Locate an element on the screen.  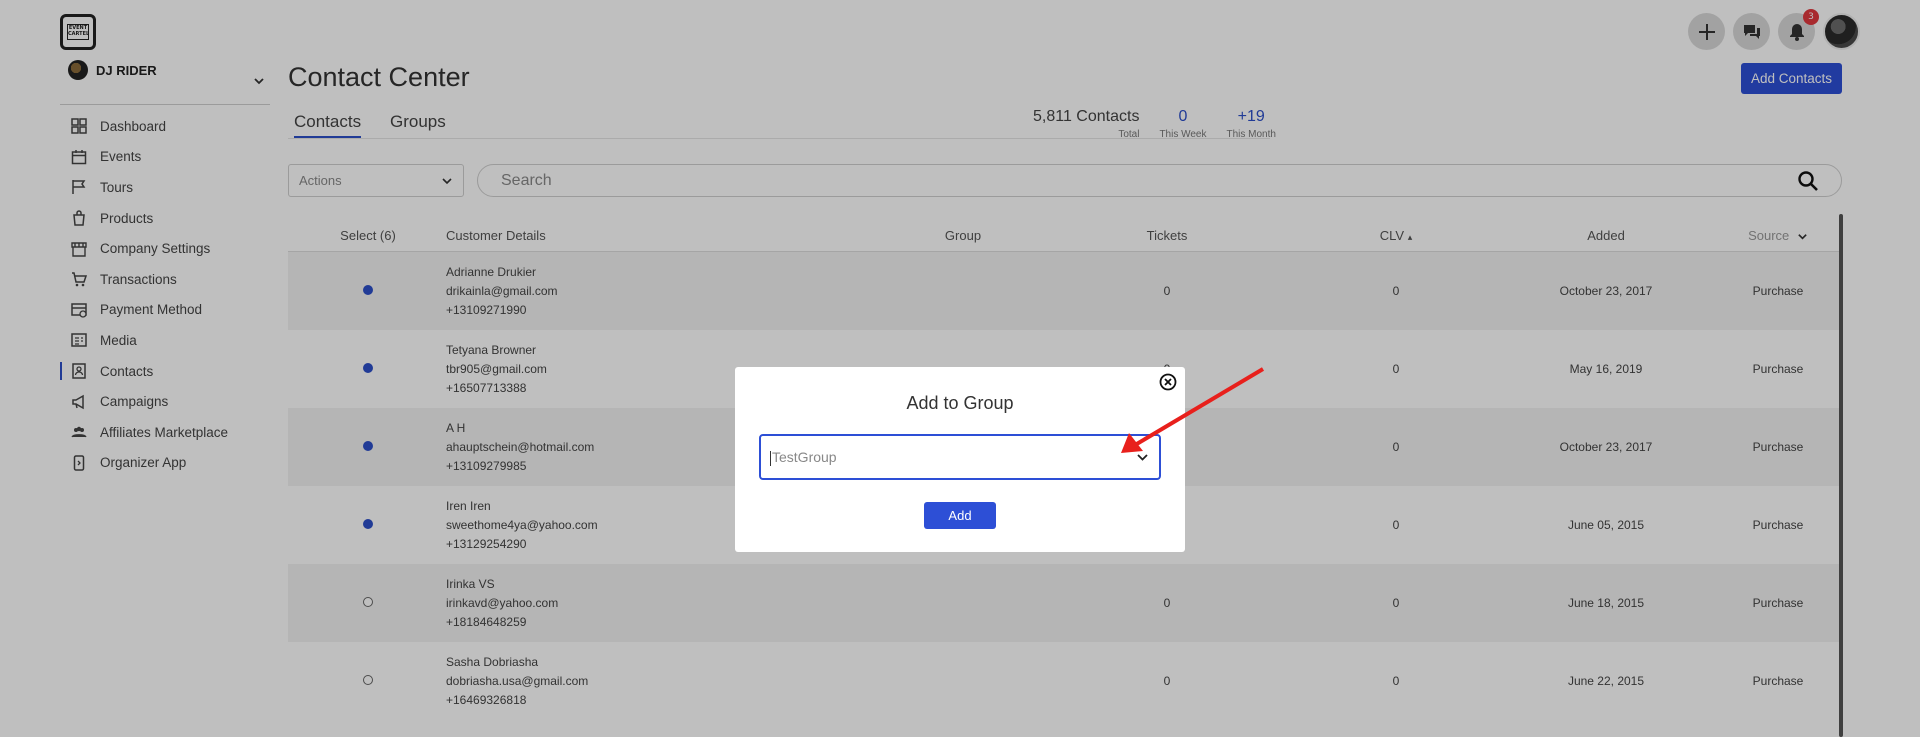
group-select-value: TestGroup is located at coordinates (804, 457).